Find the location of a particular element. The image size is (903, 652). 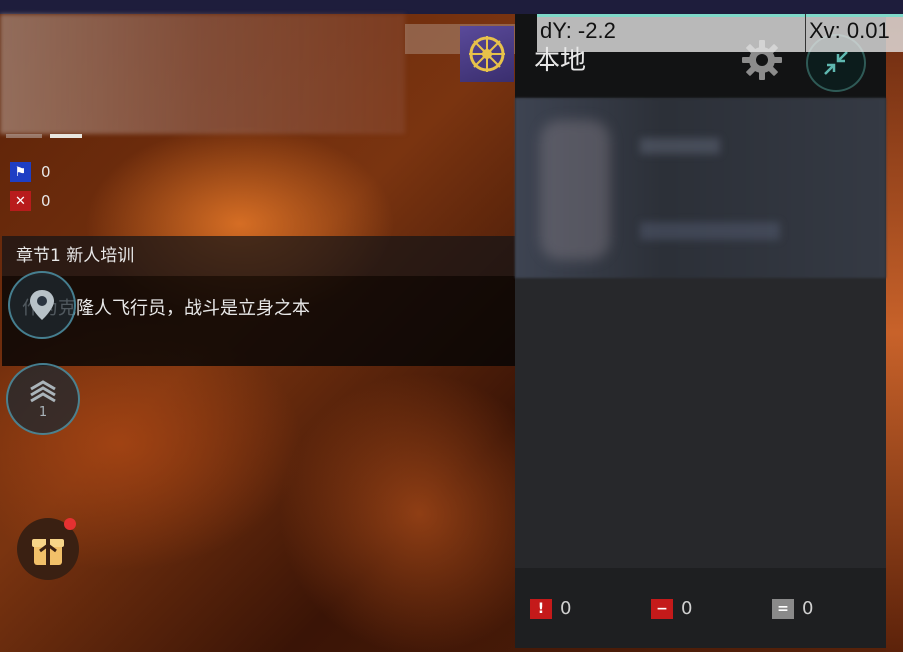

space-background-edge is located at coordinates (894, 333).